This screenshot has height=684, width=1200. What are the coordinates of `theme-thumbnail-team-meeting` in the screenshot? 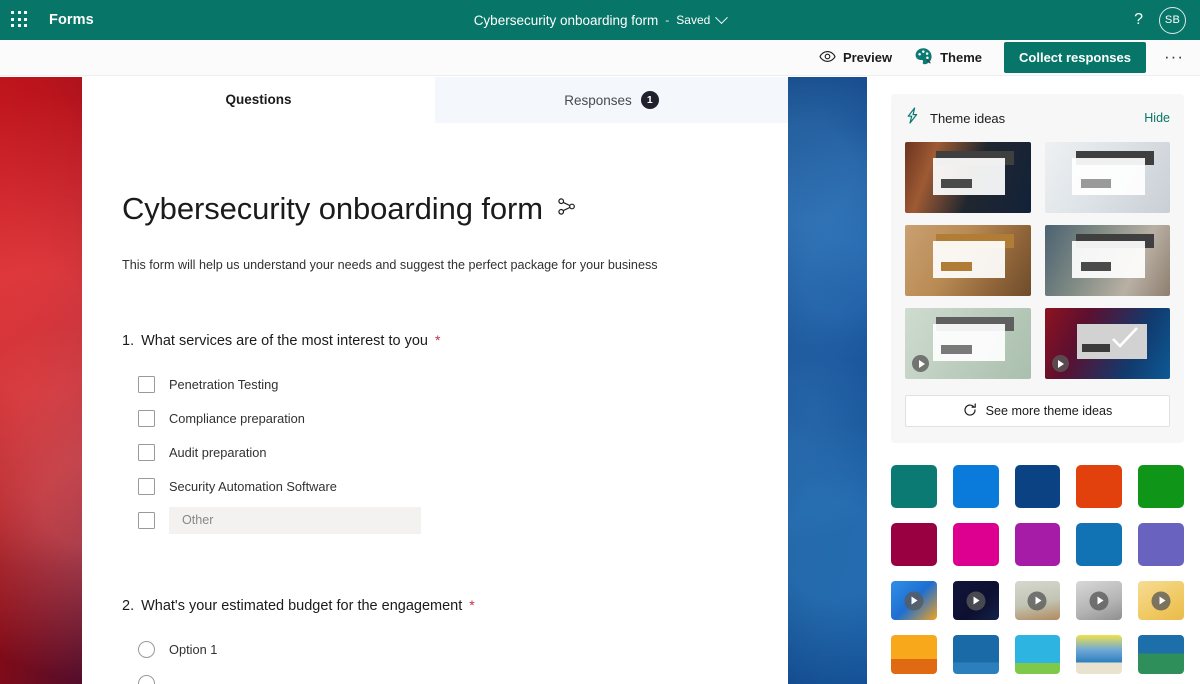 It's located at (1107, 260).